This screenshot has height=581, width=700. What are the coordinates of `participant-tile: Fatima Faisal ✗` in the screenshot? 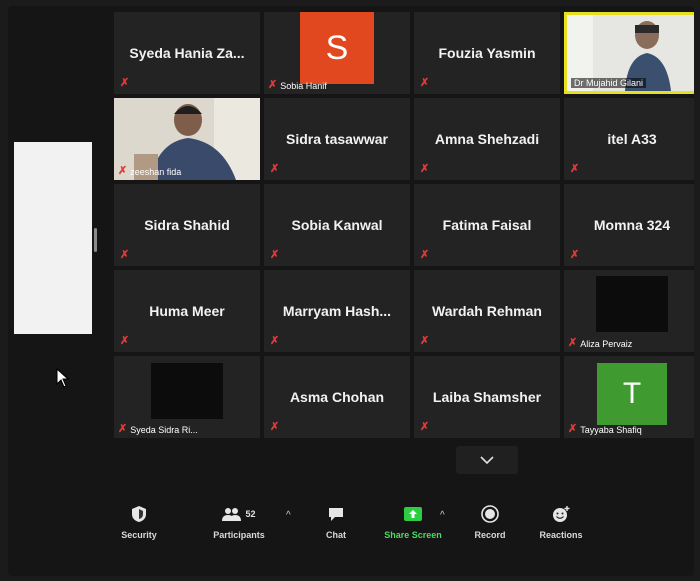 It's located at (487, 225).